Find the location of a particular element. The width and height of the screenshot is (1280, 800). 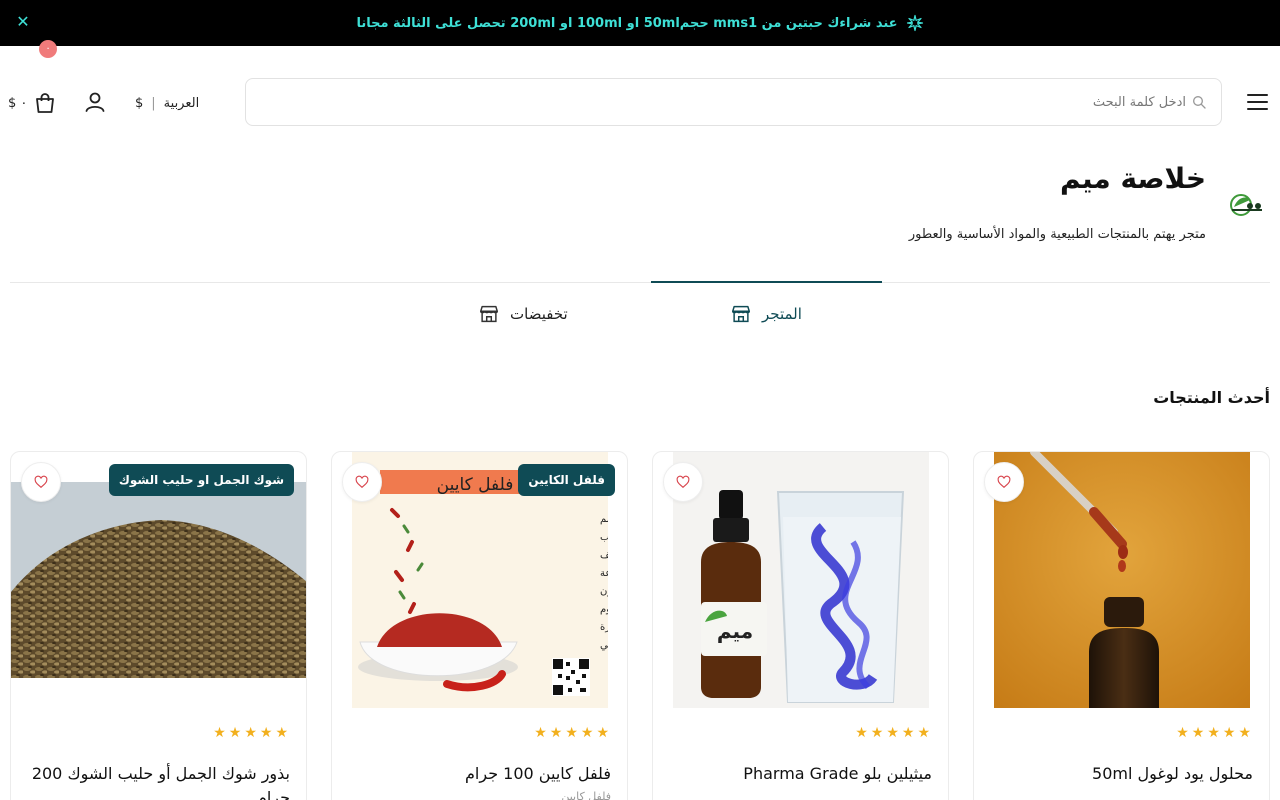

cart-count-badge: ٠ is located at coordinates (48, 49).